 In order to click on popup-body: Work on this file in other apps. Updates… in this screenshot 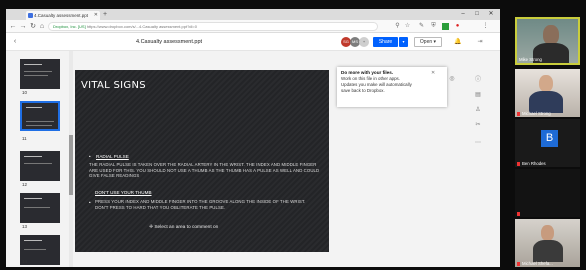, I will do `click(376, 84)`.